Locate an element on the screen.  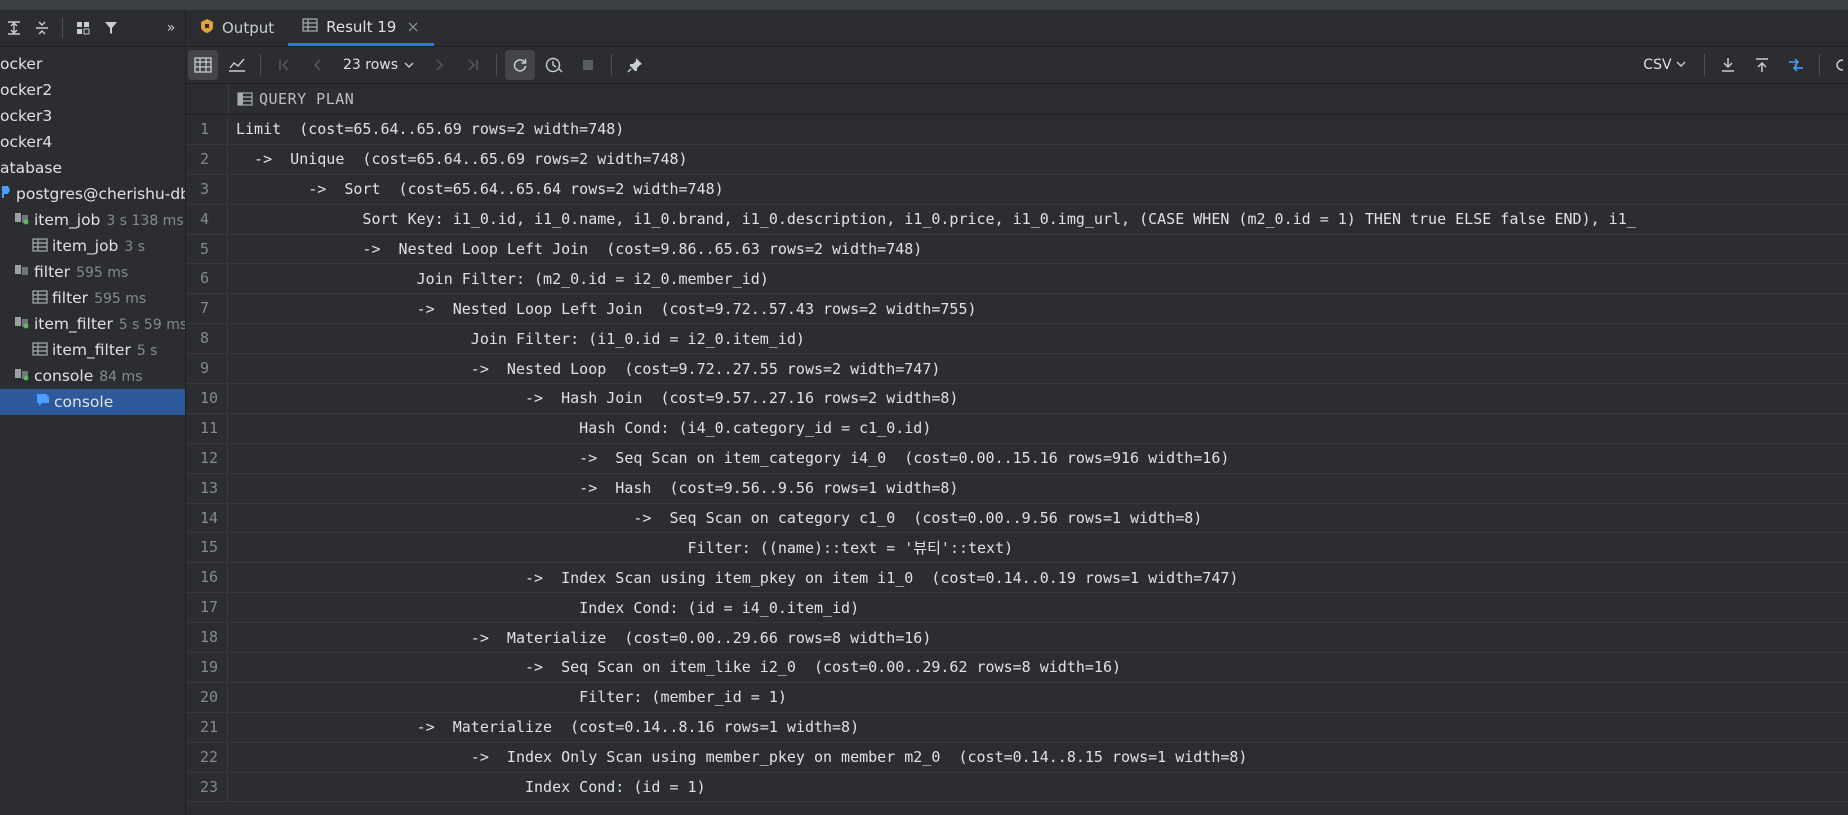
plan-cell: Join Filter: (i1_0.id = i2_0.item_id) is located at coordinates (516, 339).